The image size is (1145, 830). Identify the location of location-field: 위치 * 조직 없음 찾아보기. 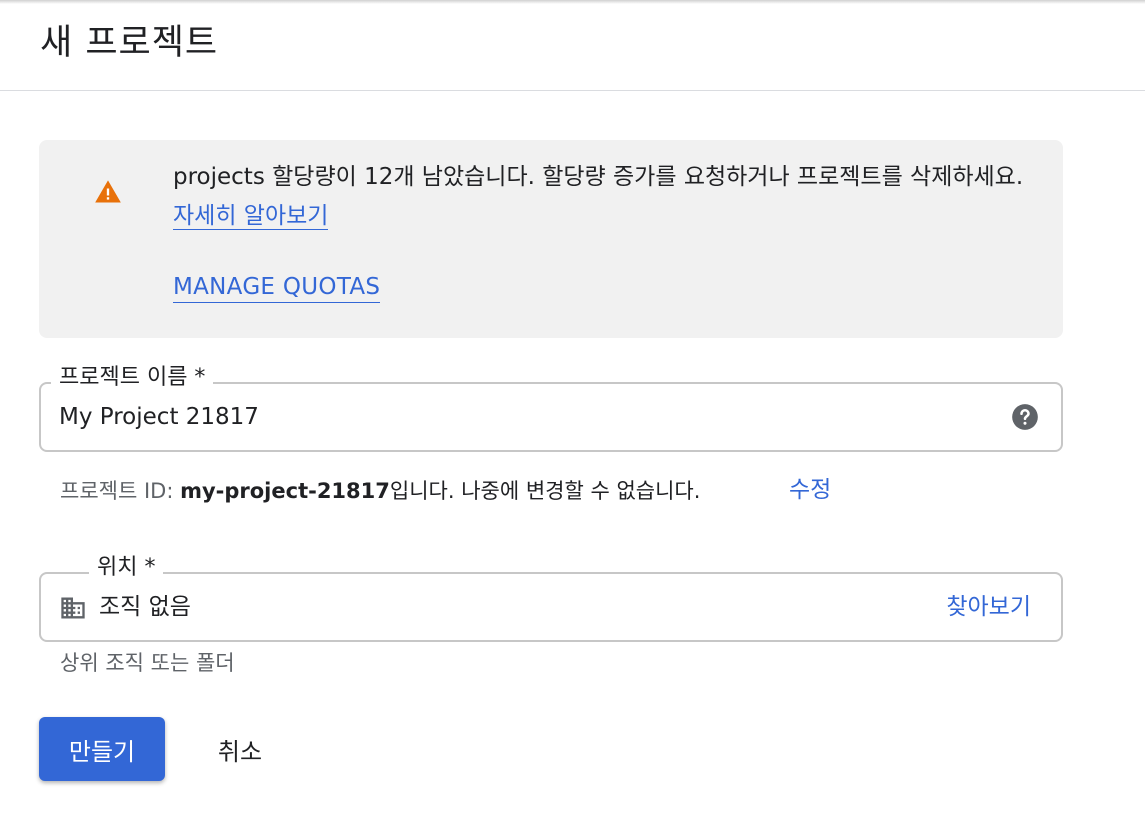
(551, 598).